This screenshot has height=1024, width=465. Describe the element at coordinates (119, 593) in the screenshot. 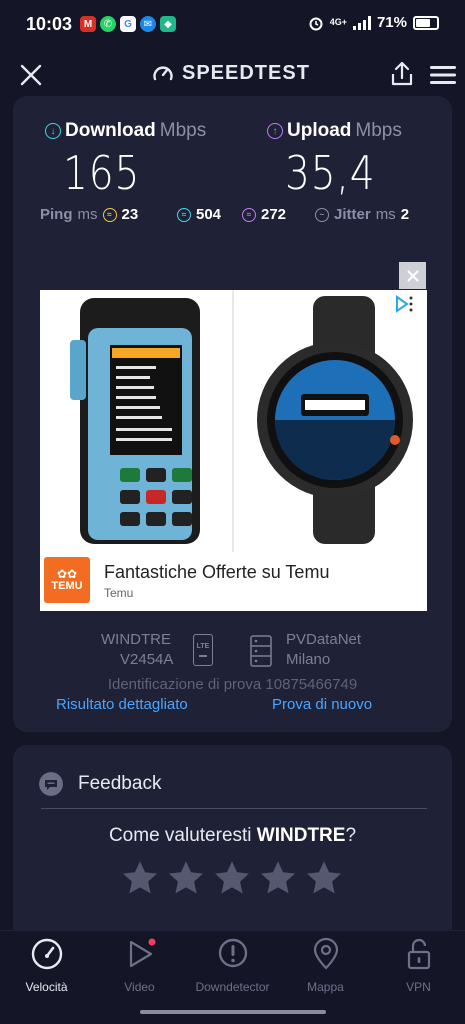

I see `ad-advertiser: Temu` at that location.